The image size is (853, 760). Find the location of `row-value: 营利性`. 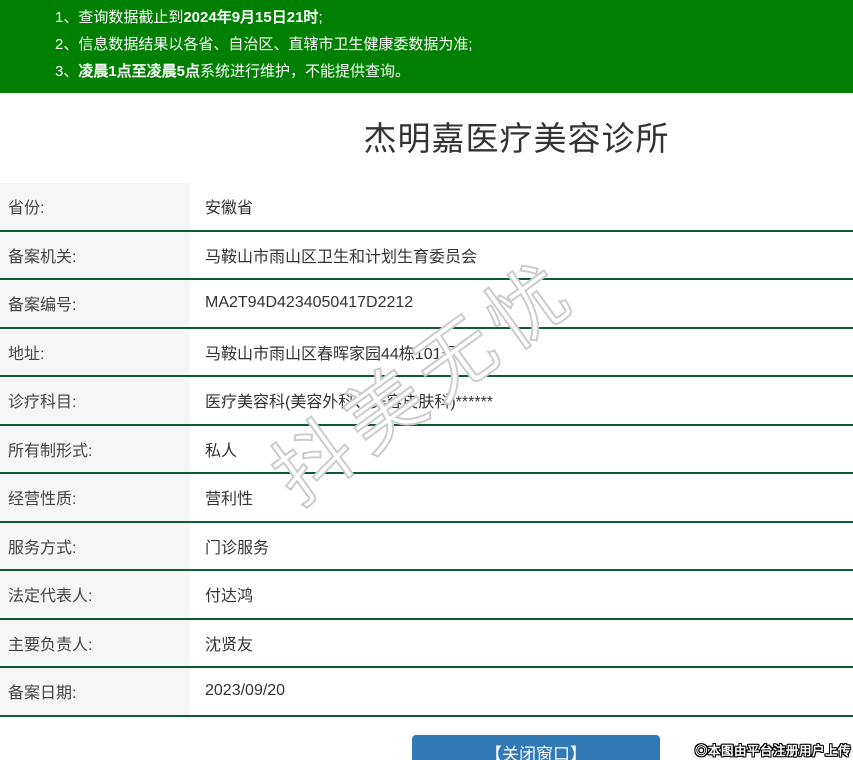

row-value: 营利性 is located at coordinates (229, 500).